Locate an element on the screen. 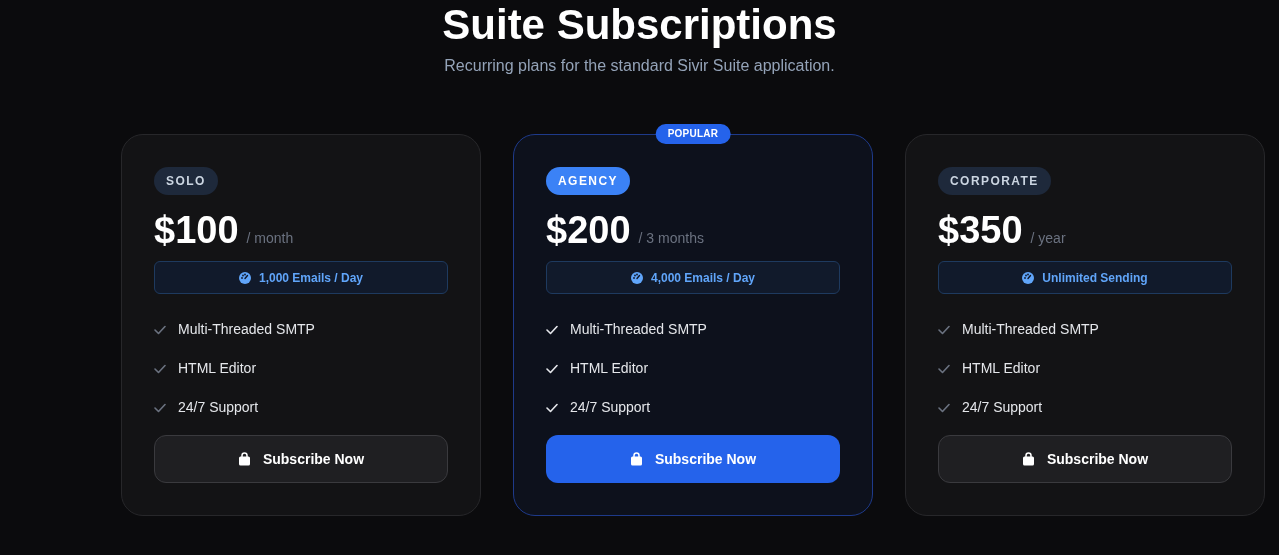  sending-limit: Unlimited Sending is located at coordinates (1095, 278).